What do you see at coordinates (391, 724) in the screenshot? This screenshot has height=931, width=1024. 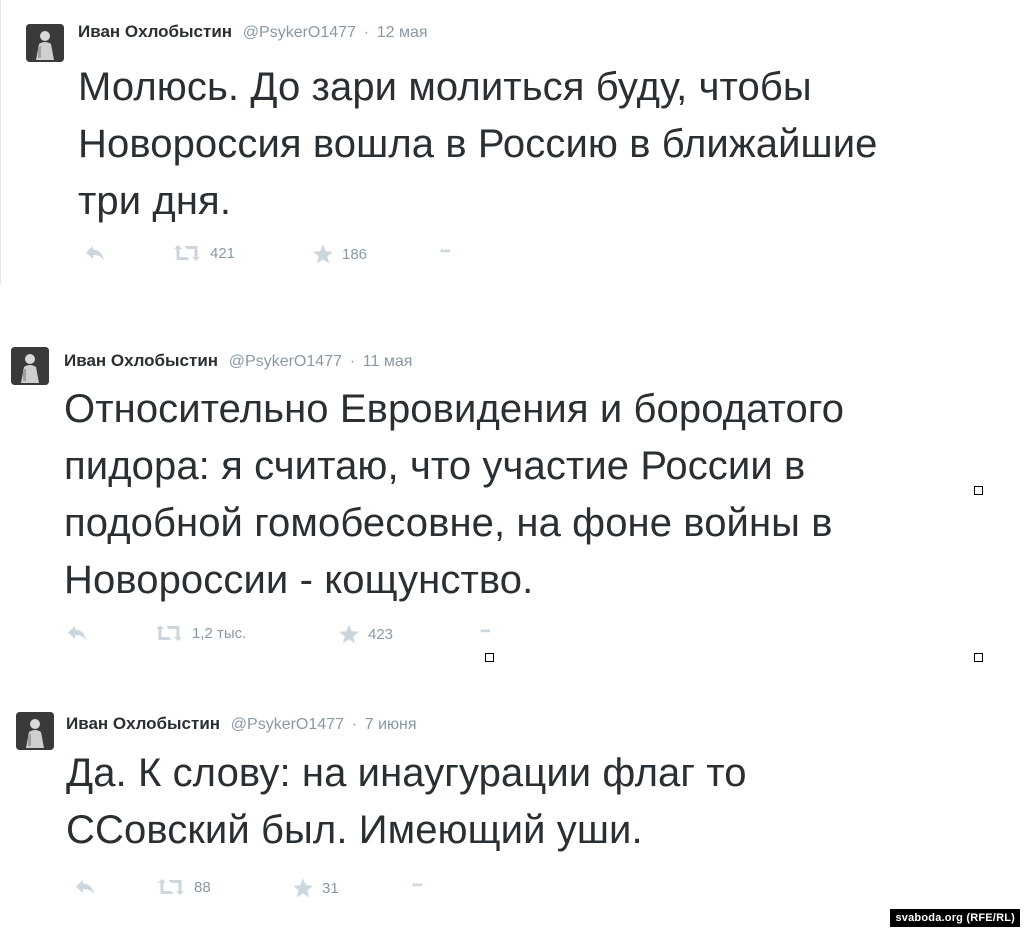 I see `tweet-date: 7 июня` at bounding box center [391, 724].